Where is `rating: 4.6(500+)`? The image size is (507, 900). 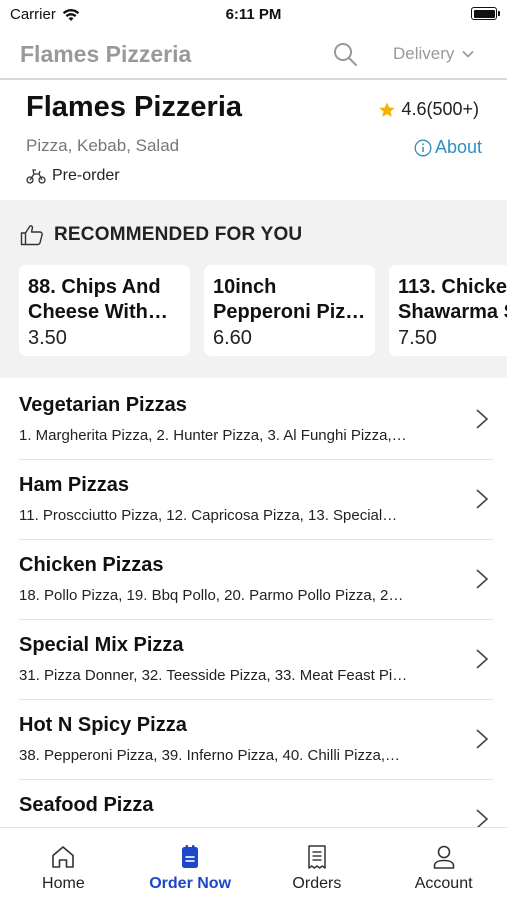 rating: 4.6(500+) is located at coordinates (428, 109).